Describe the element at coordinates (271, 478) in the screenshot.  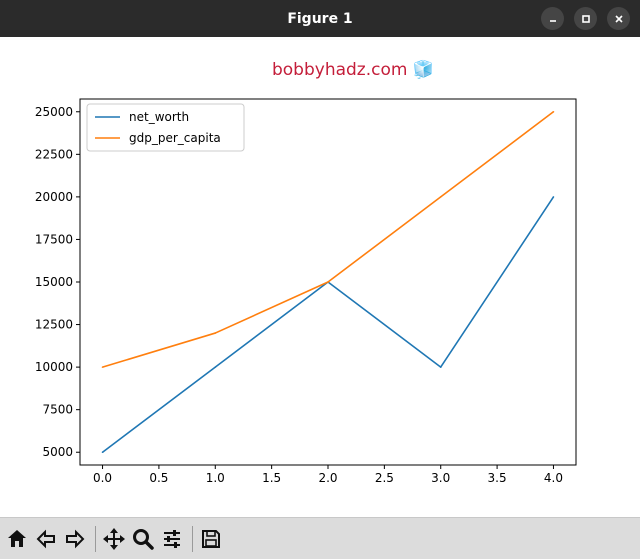
I see `x-tick-label: 1.5` at that location.